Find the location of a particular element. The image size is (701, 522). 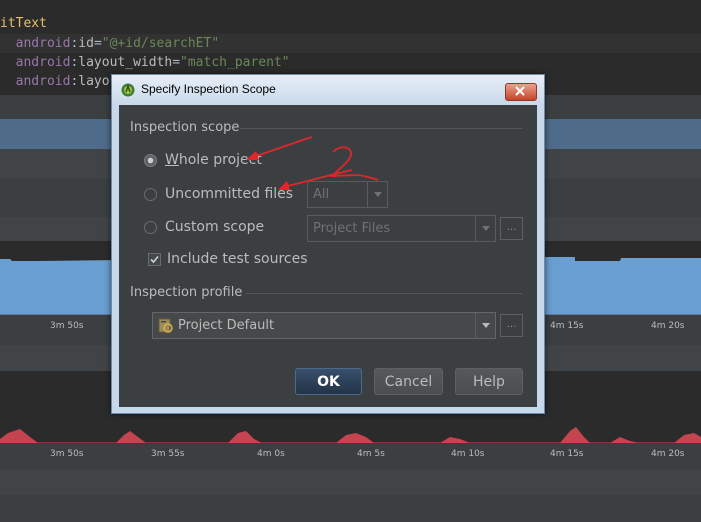

include-test-sources-checkbox is located at coordinates (154, 259).